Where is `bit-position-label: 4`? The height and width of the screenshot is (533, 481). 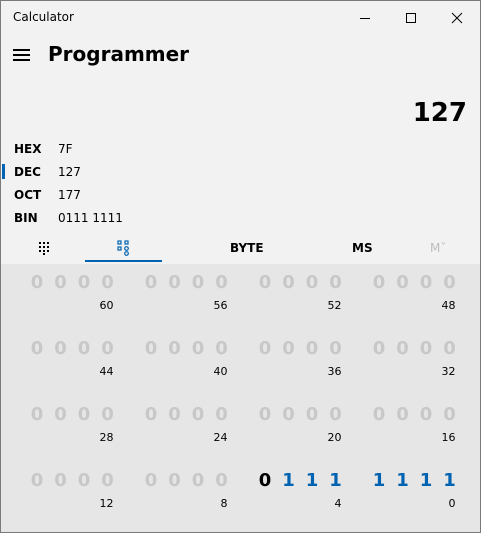 bit-position-label: 4 is located at coordinates (338, 503).